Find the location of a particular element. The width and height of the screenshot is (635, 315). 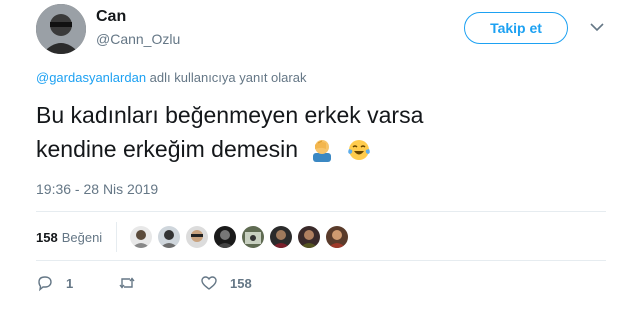

tweet-text-line-2-text: kendine erkeğim demesin is located at coordinates (167, 149).